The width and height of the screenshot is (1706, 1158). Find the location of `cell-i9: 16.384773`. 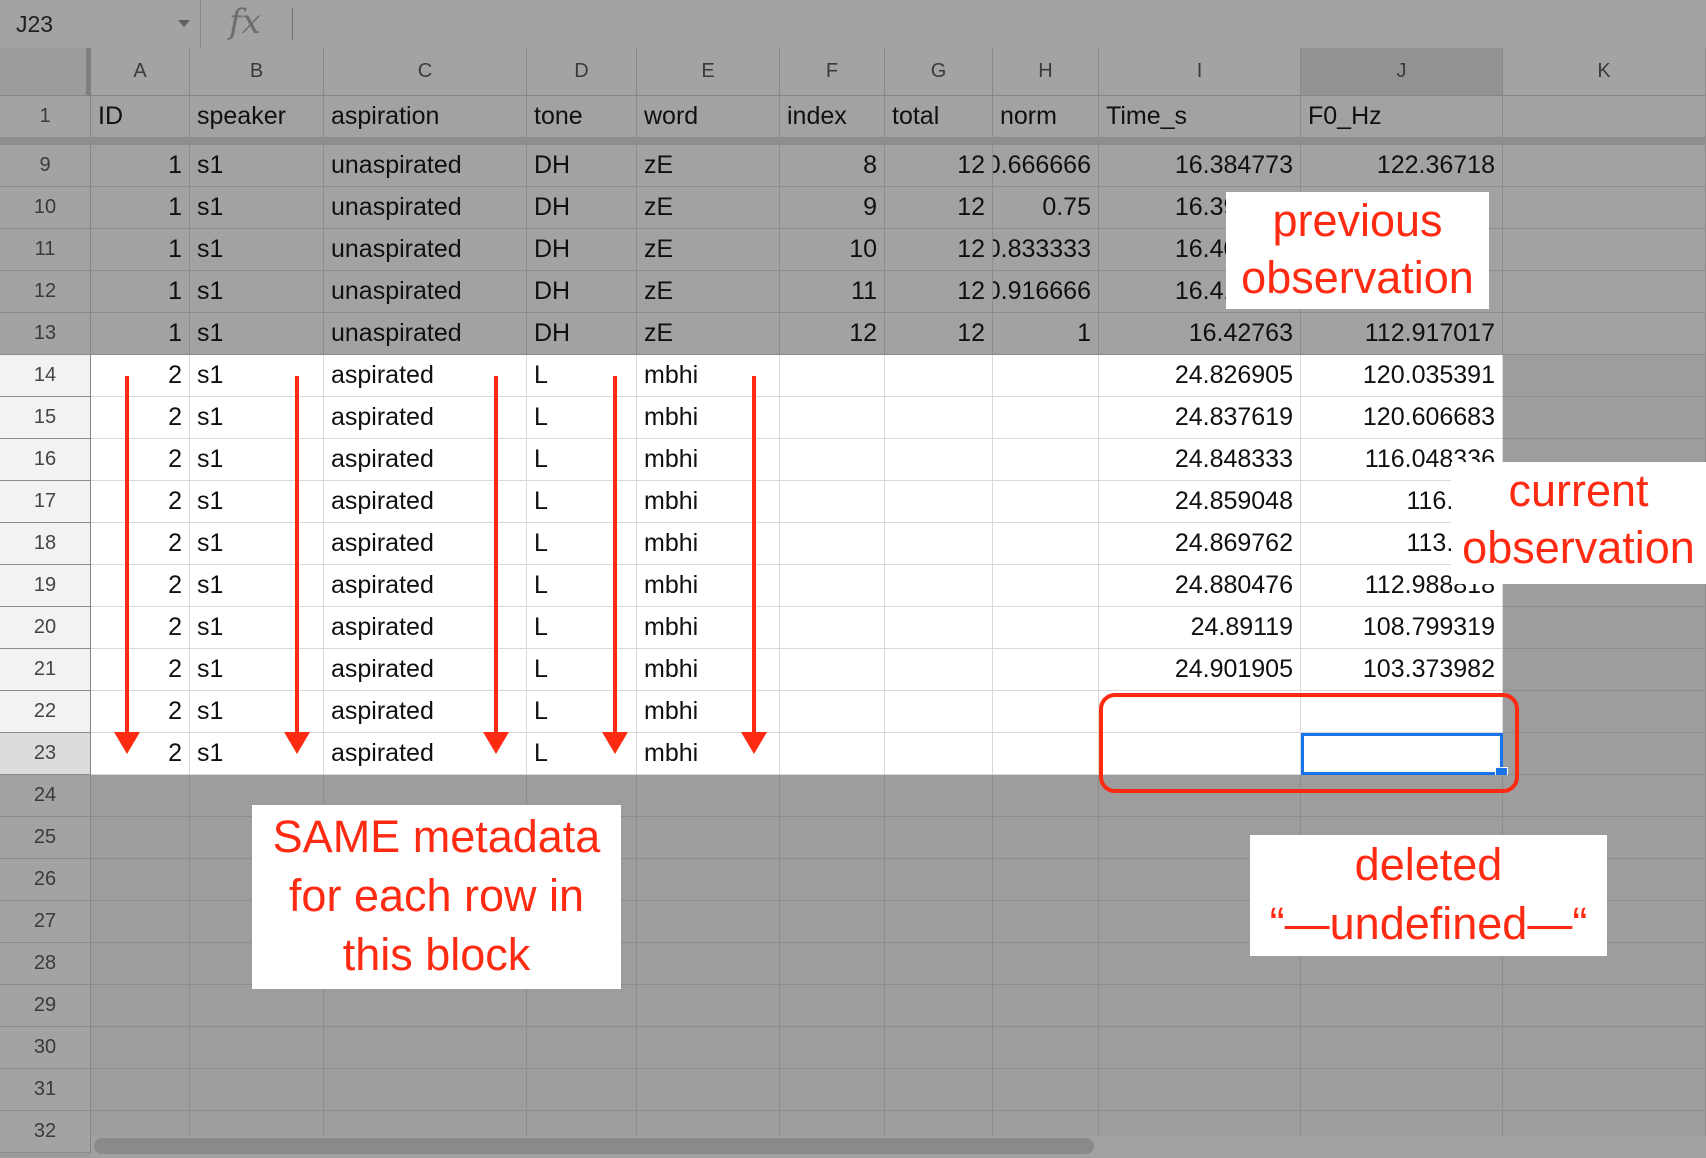

cell-i9: 16.384773 is located at coordinates (1200, 166).